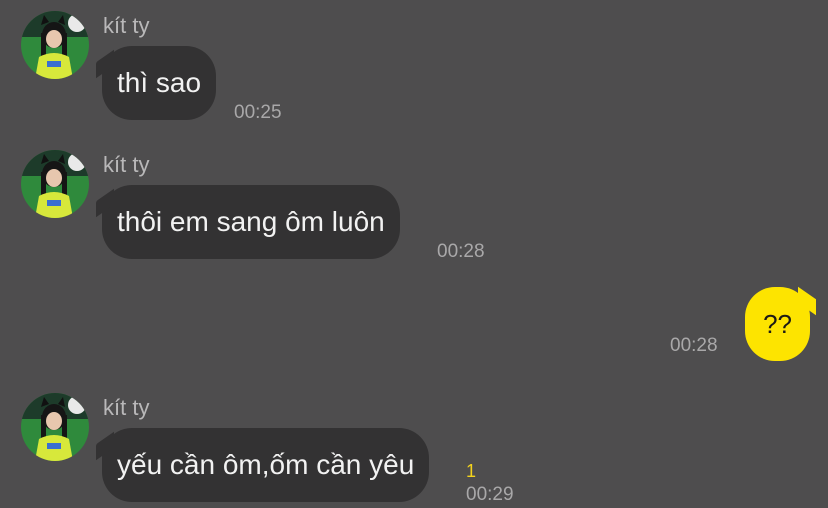 The image size is (828, 508). I want to click on message-text: yếu cần ôm,ốm cần yêu, so click(266, 464).